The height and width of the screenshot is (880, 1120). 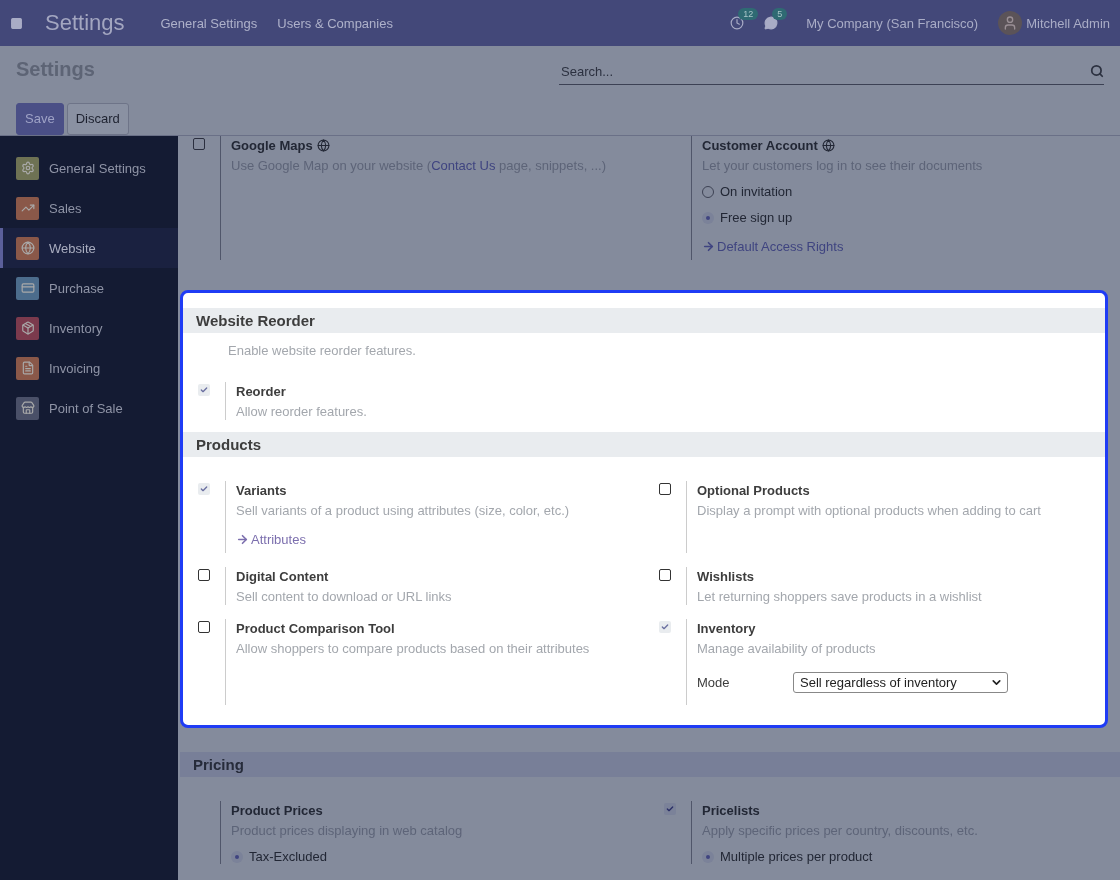 What do you see at coordinates (773, 246) in the screenshot?
I see `link-button: Default Access Rights` at bounding box center [773, 246].